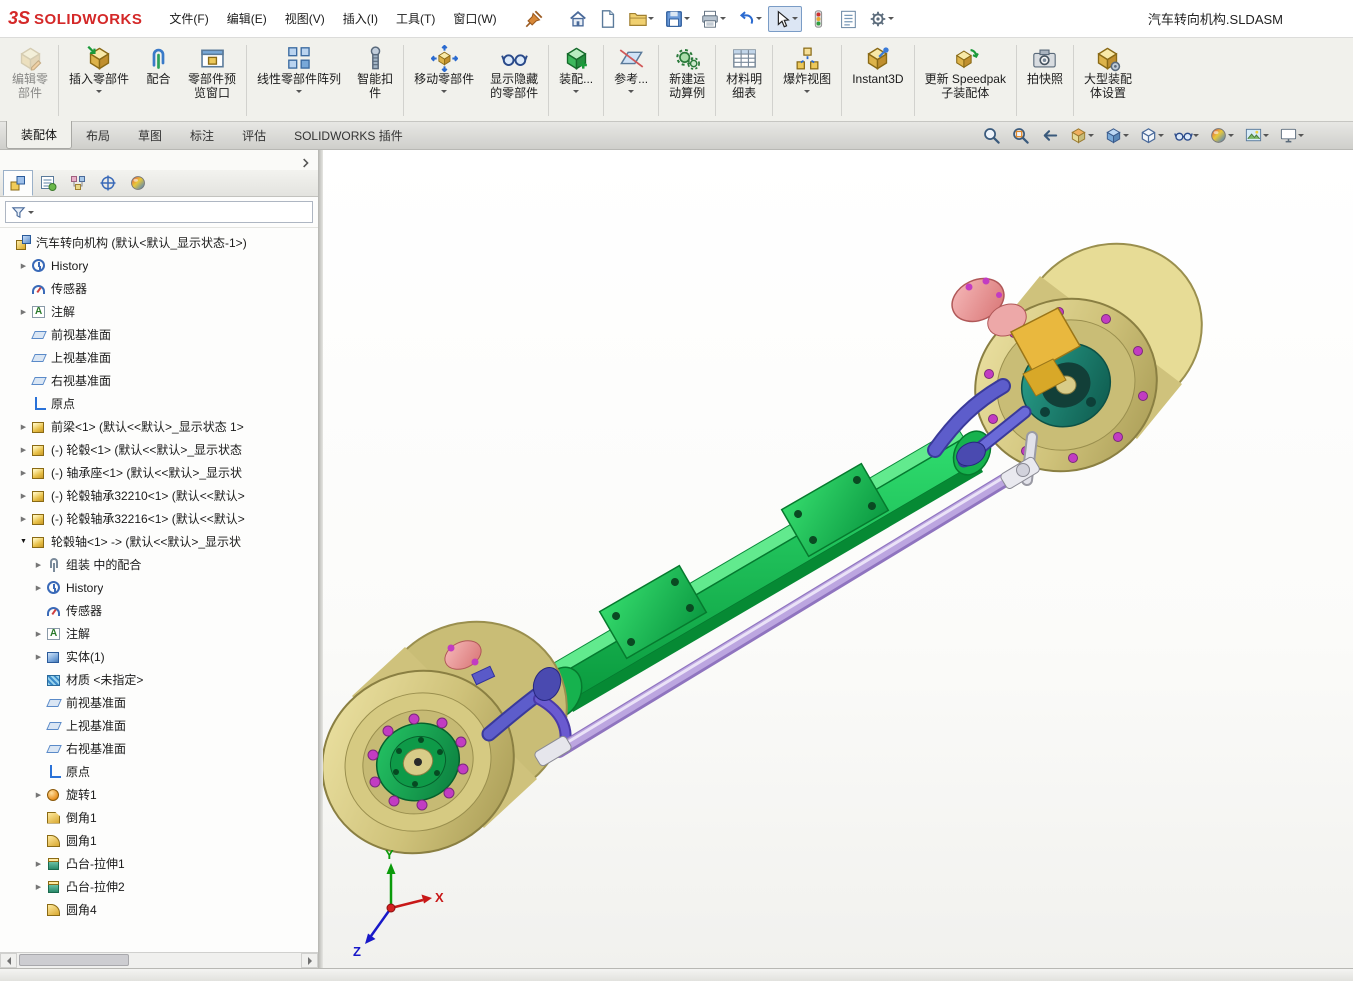 The image size is (1353, 981). What do you see at coordinates (159, 771) in the screenshot?
I see `tree-item: 原点` at bounding box center [159, 771].